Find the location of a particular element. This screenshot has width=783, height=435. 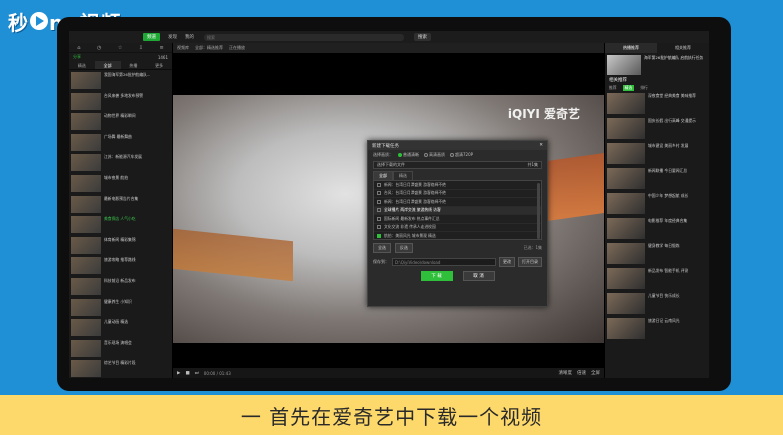

list-item: 广场舞 最新舞曲 is located at coordinates (120, 143).